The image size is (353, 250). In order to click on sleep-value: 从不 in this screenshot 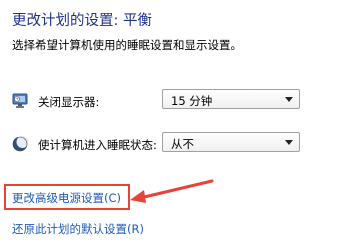, I will do `click(182, 144)`.